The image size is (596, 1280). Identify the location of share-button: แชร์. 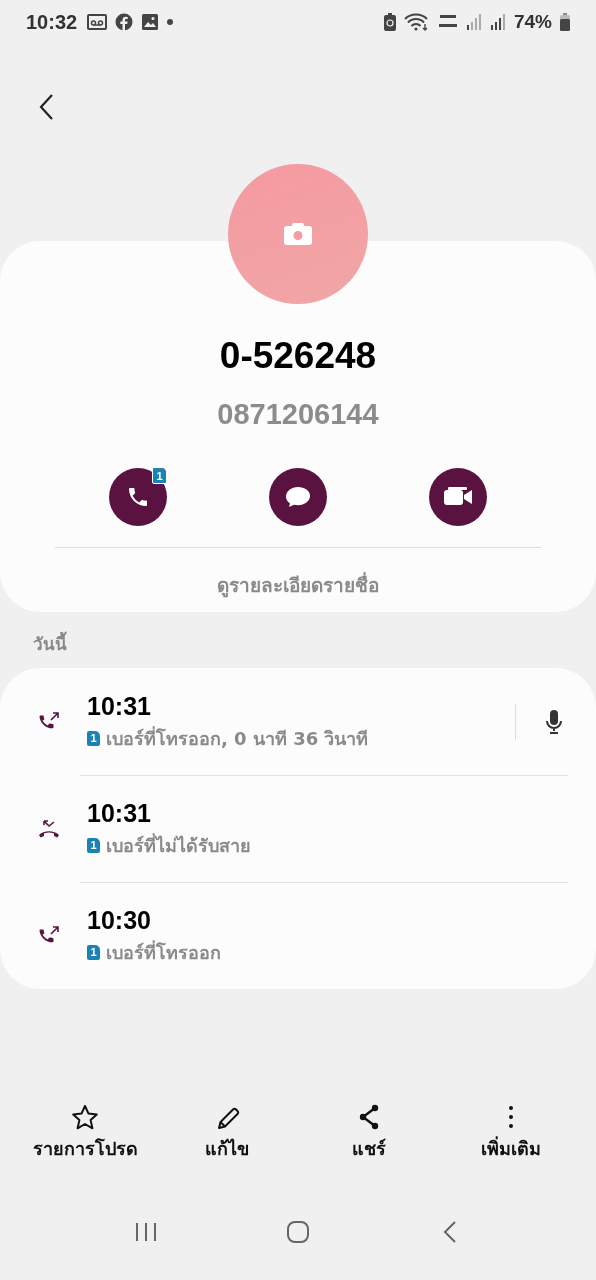
(369, 1139).